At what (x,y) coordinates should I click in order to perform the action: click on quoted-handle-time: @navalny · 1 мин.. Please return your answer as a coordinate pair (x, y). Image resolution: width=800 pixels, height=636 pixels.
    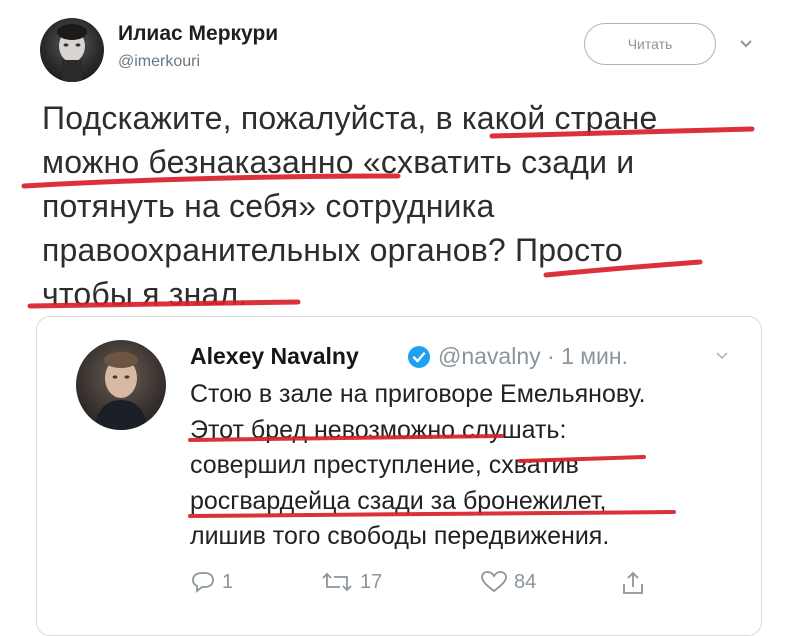
    Looking at the image, I should click on (533, 356).